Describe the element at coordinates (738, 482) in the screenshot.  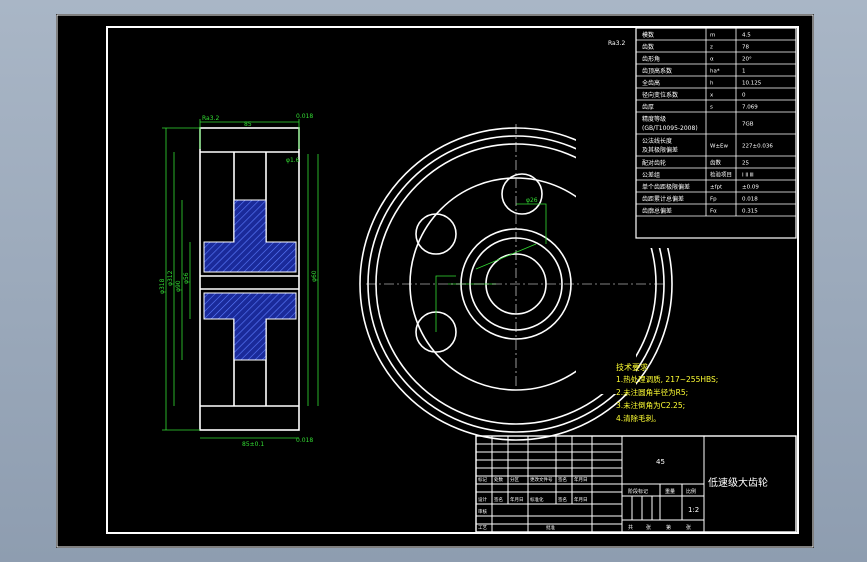
I see `part-name: 低速级大齿轮` at that location.